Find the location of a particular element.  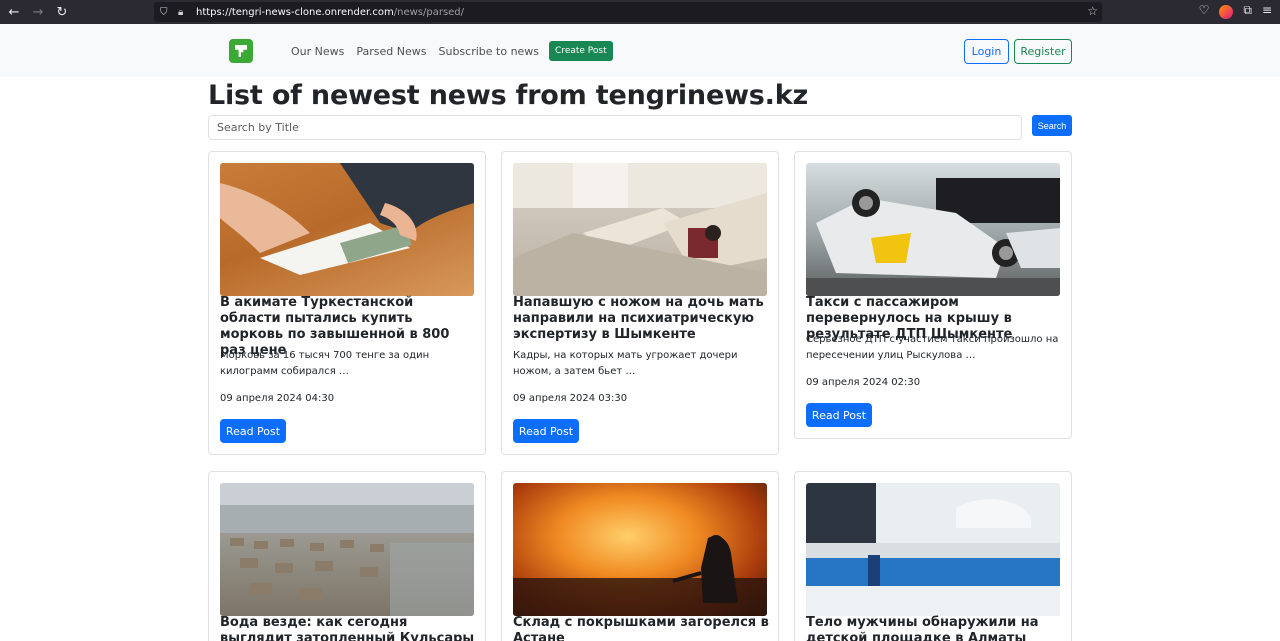

login-button: Login is located at coordinates (986, 51).